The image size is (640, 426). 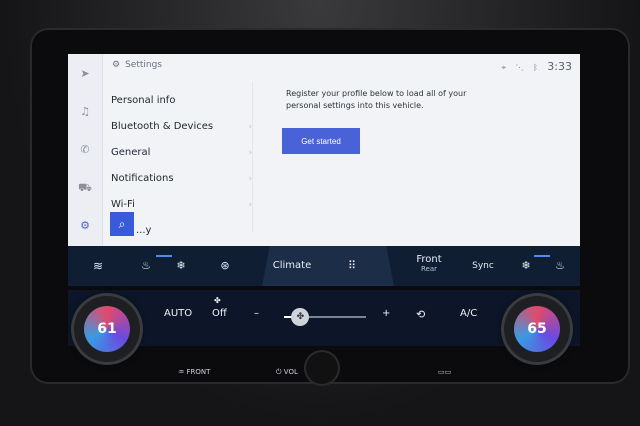 I want to click on sync-label: Sync, so click(x=483, y=266).